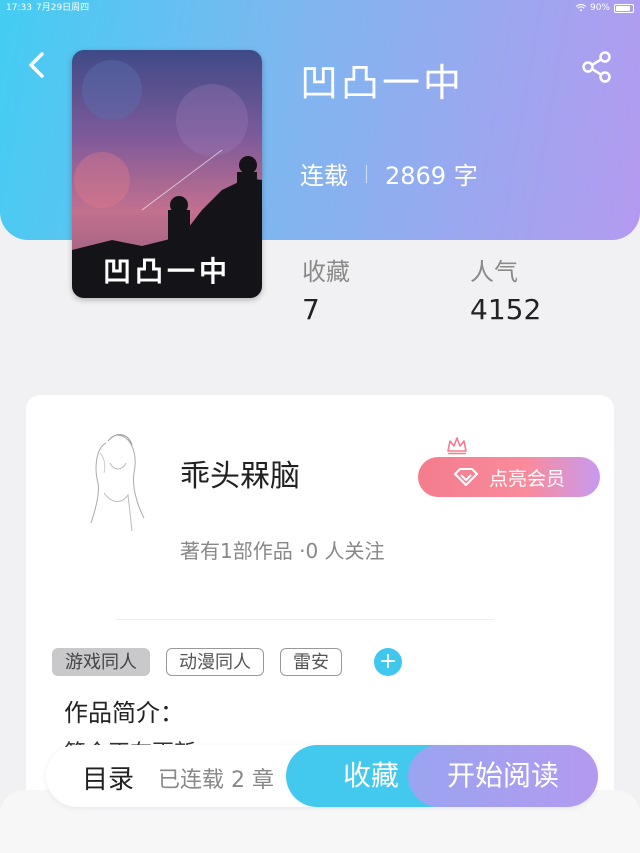  I want to click on book-meta: 连载 2869 字, so click(389, 173).